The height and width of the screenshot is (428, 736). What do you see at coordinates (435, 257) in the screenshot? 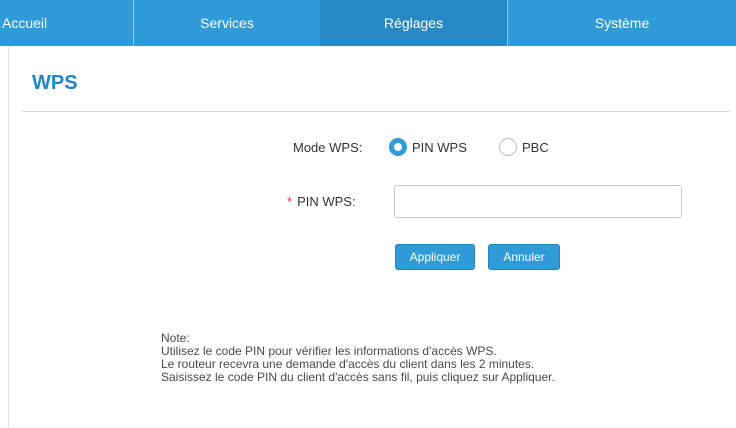
I see `apply-button: Appliquer` at bounding box center [435, 257].